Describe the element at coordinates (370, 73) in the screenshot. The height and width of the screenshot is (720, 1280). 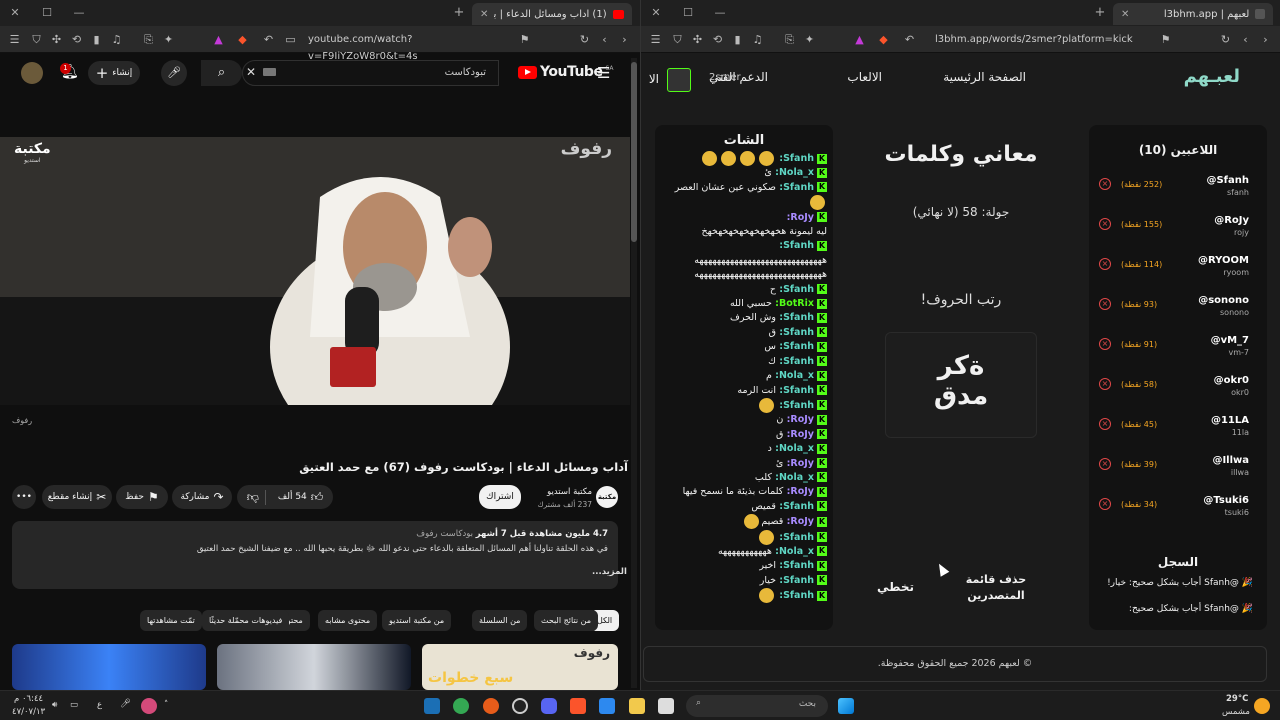
I see `search-input: تبودكاست` at that location.